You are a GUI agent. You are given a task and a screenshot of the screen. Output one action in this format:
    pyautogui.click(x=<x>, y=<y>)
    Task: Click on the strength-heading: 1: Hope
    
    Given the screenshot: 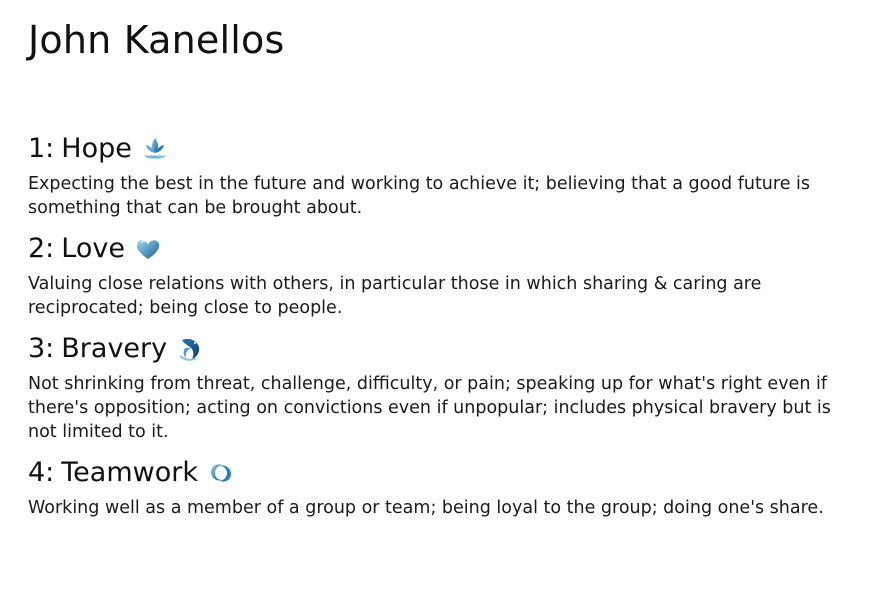 What is the action you would take?
    pyautogui.click(x=438, y=149)
    